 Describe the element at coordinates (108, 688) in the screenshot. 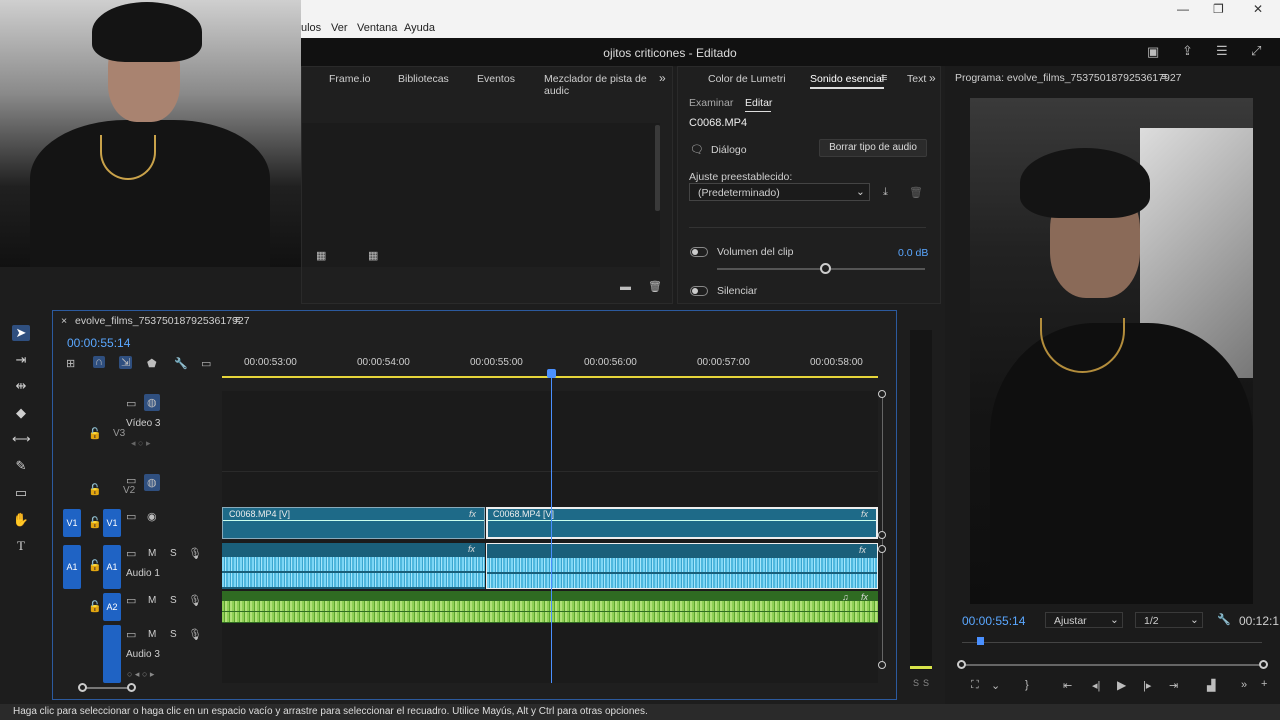

I see `horizontal-zoom-bar` at that location.